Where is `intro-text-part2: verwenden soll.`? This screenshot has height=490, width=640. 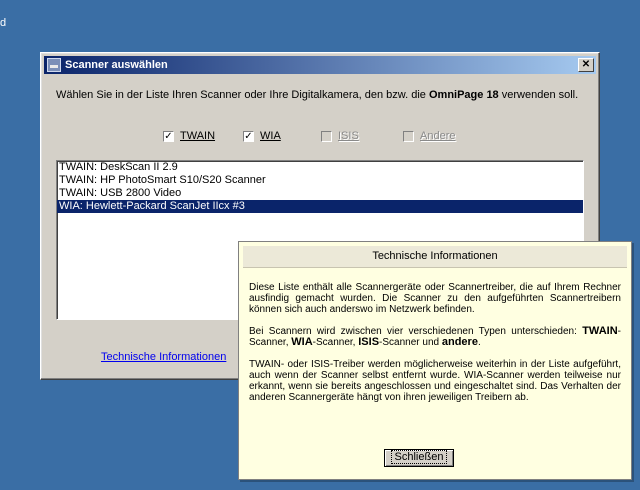 intro-text-part2: verwenden soll. is located at coordinates (538, 95).